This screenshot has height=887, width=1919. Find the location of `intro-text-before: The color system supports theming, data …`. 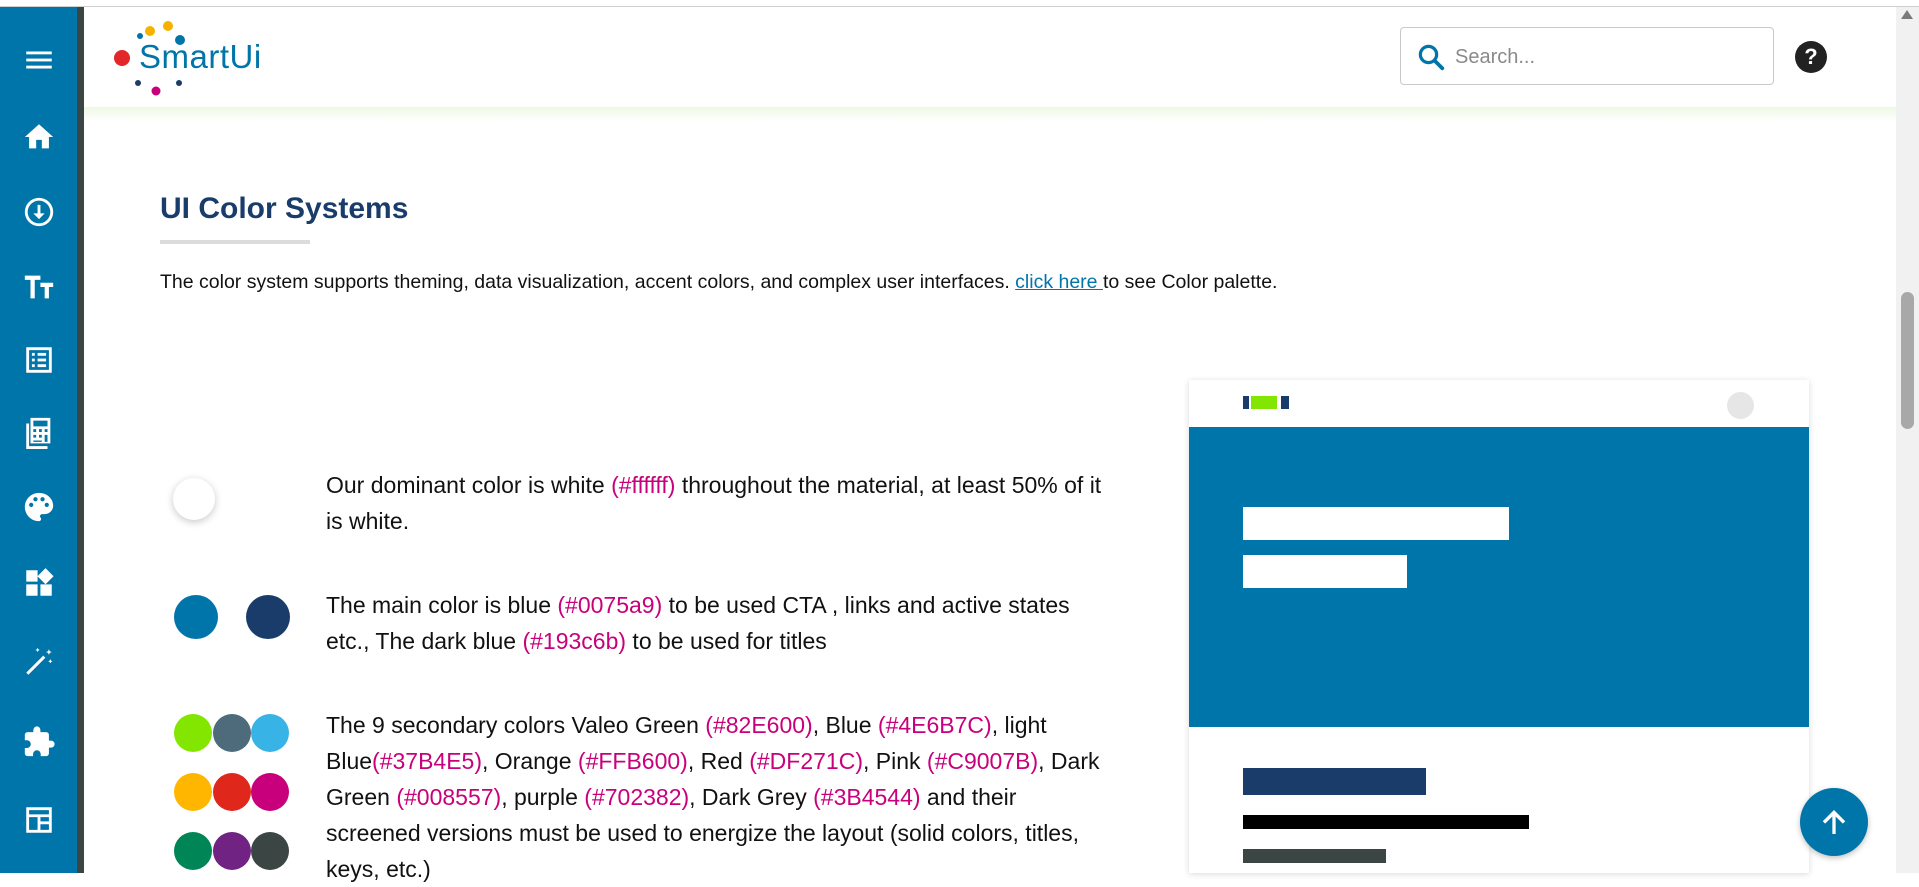

intro-text-before: The color system supports theming, data … is located at coordinates (588, 282).